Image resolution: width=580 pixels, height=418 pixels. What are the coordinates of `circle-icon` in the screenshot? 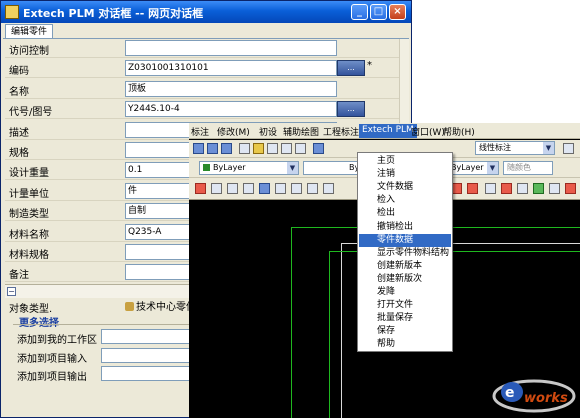 It's located at (264, 188).